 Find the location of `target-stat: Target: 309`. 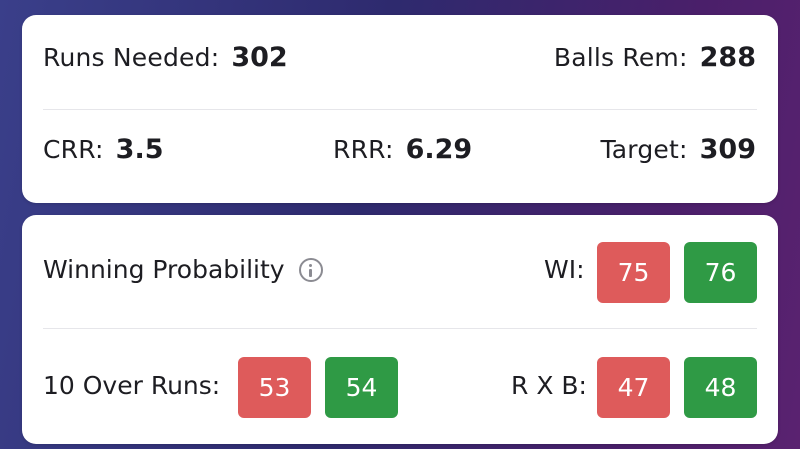

target-stat: Target: 309 is located at coordinates (678, 149).